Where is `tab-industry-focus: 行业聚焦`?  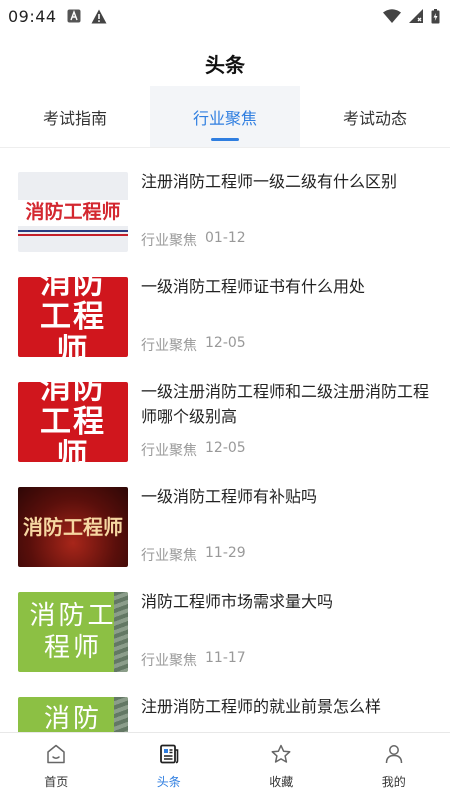
tab-industry-focus: 行业聚焦 is located at coordinates (225, 116).